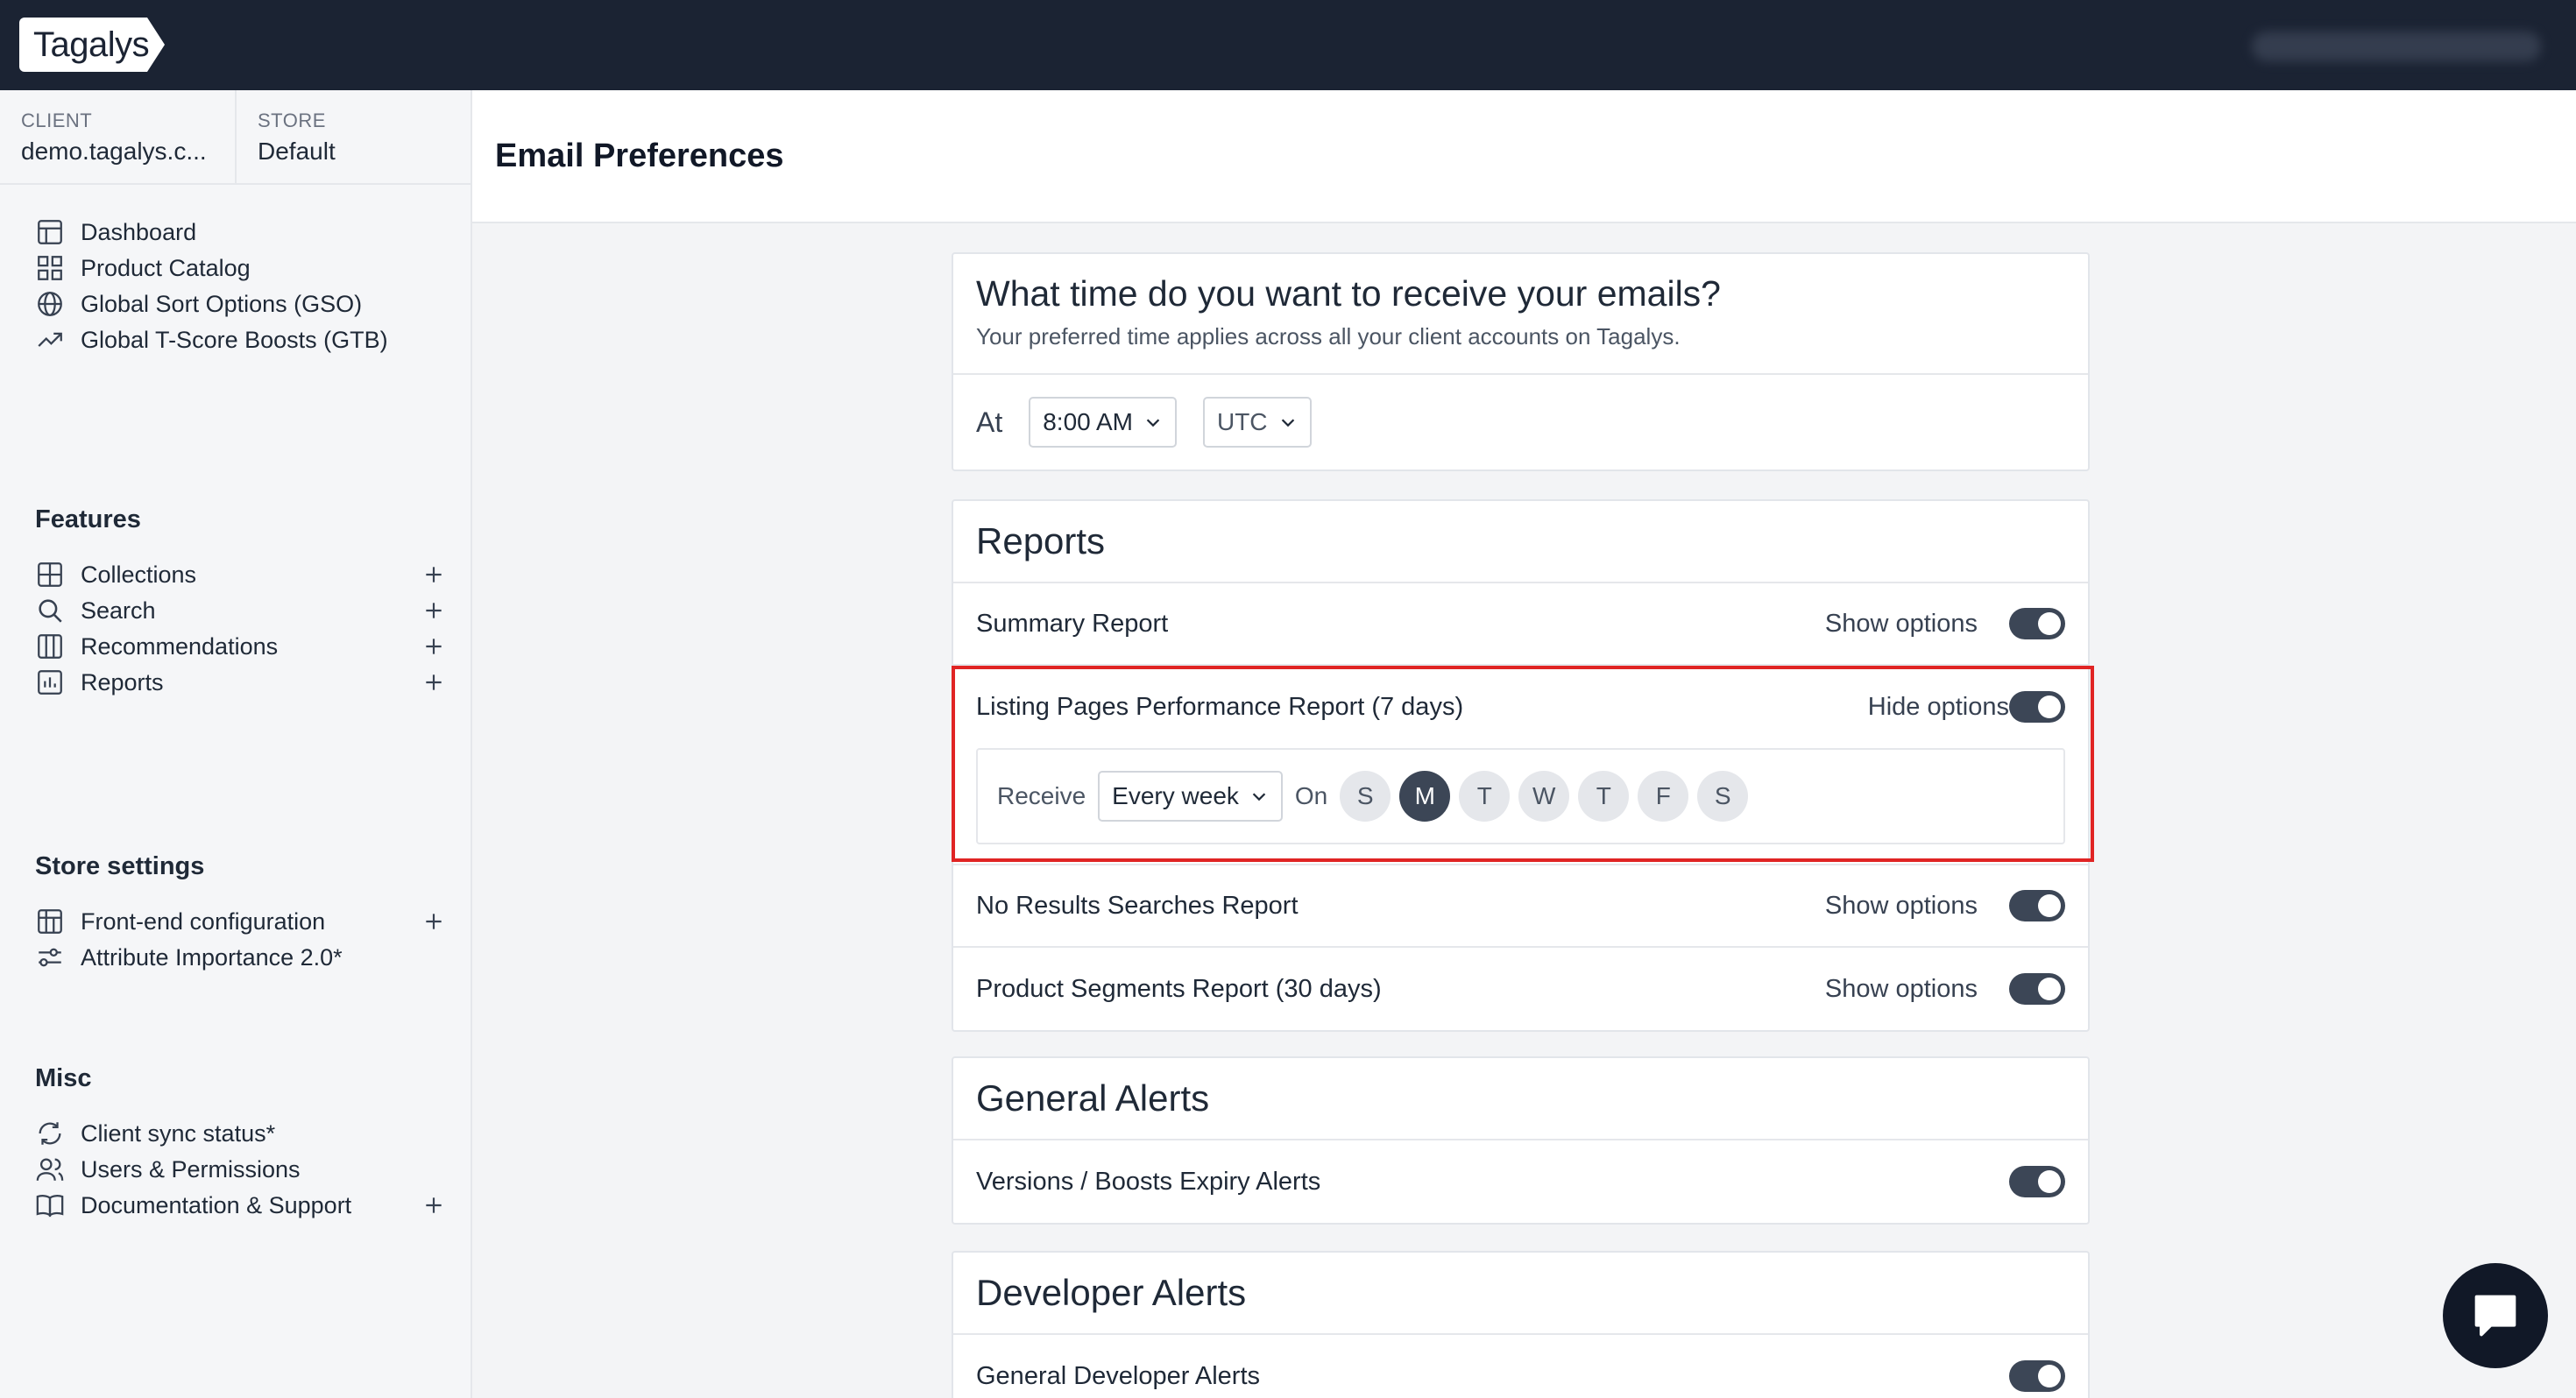 The height and width of the screenshot is (1398, 2576). What do you see at coordinates (203, 921) in the screenshot?
I see `sidebar-item-label: Front-end configuration` at bounding box center [203, 921].